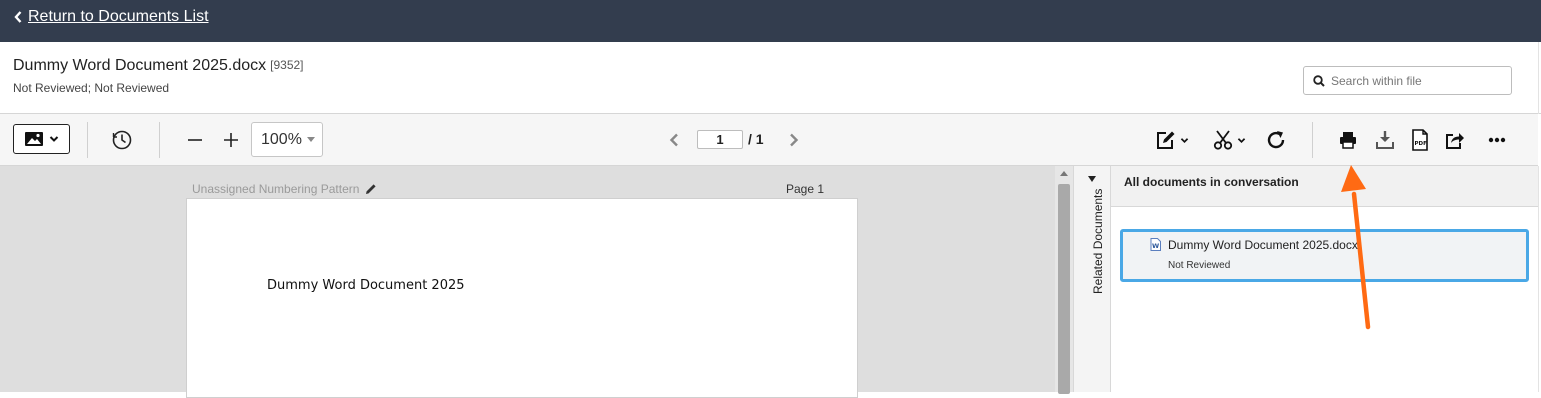  I want to click on more-horizontal-icon, so click(1497, 140).